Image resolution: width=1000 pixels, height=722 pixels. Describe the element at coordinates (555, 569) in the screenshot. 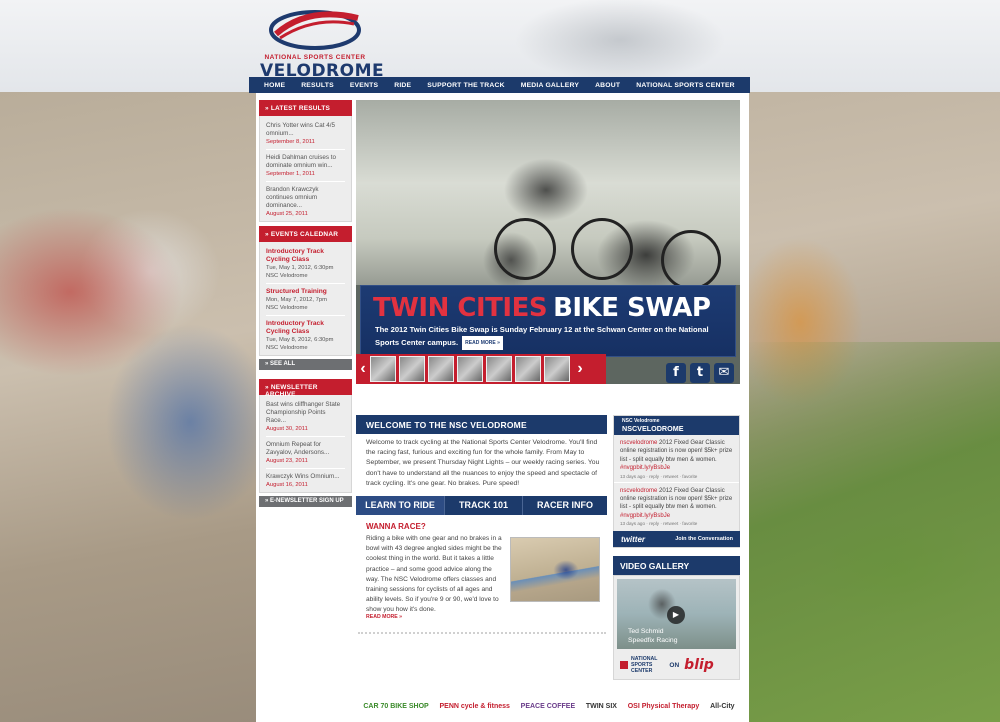

I see `wanna-race-photo` at that location.